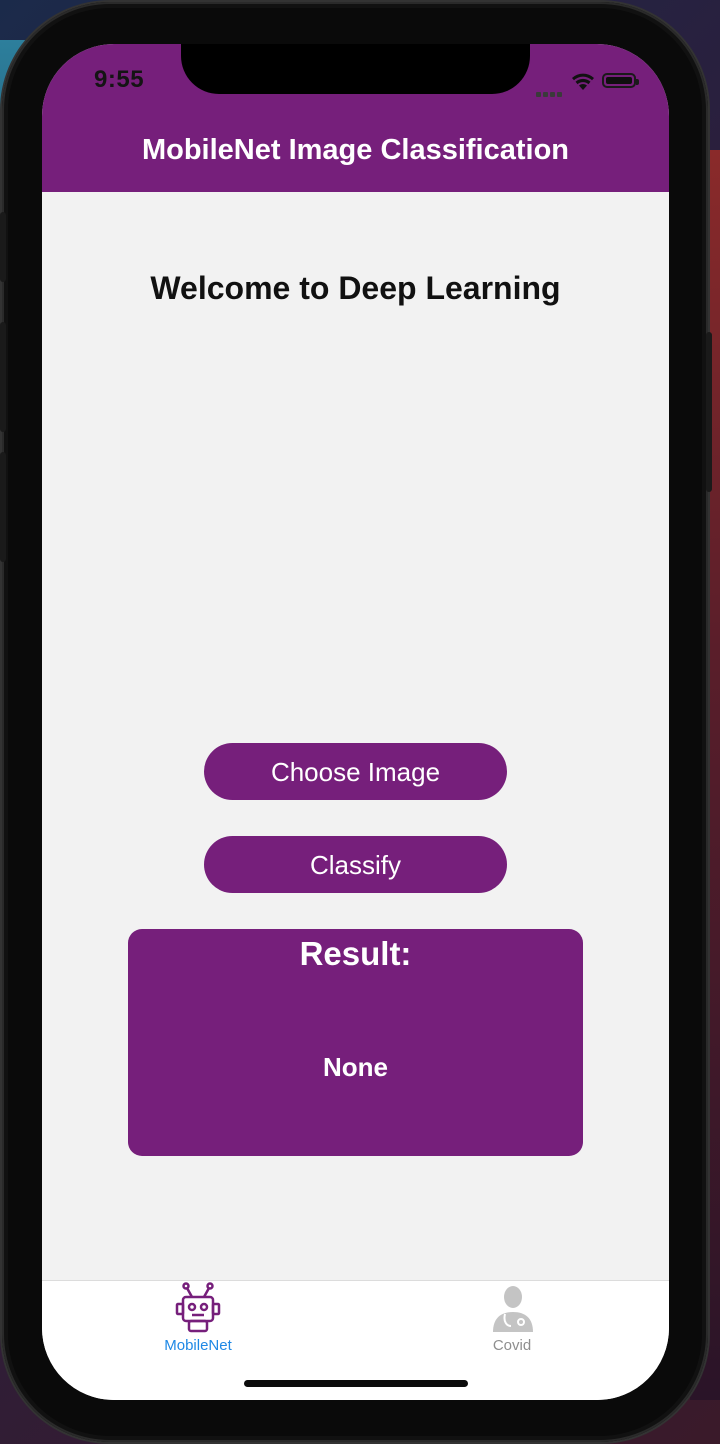  Describe the element at coordinates (550, 93) in the screenshot. I see `cellular-signal-icon` at that location.